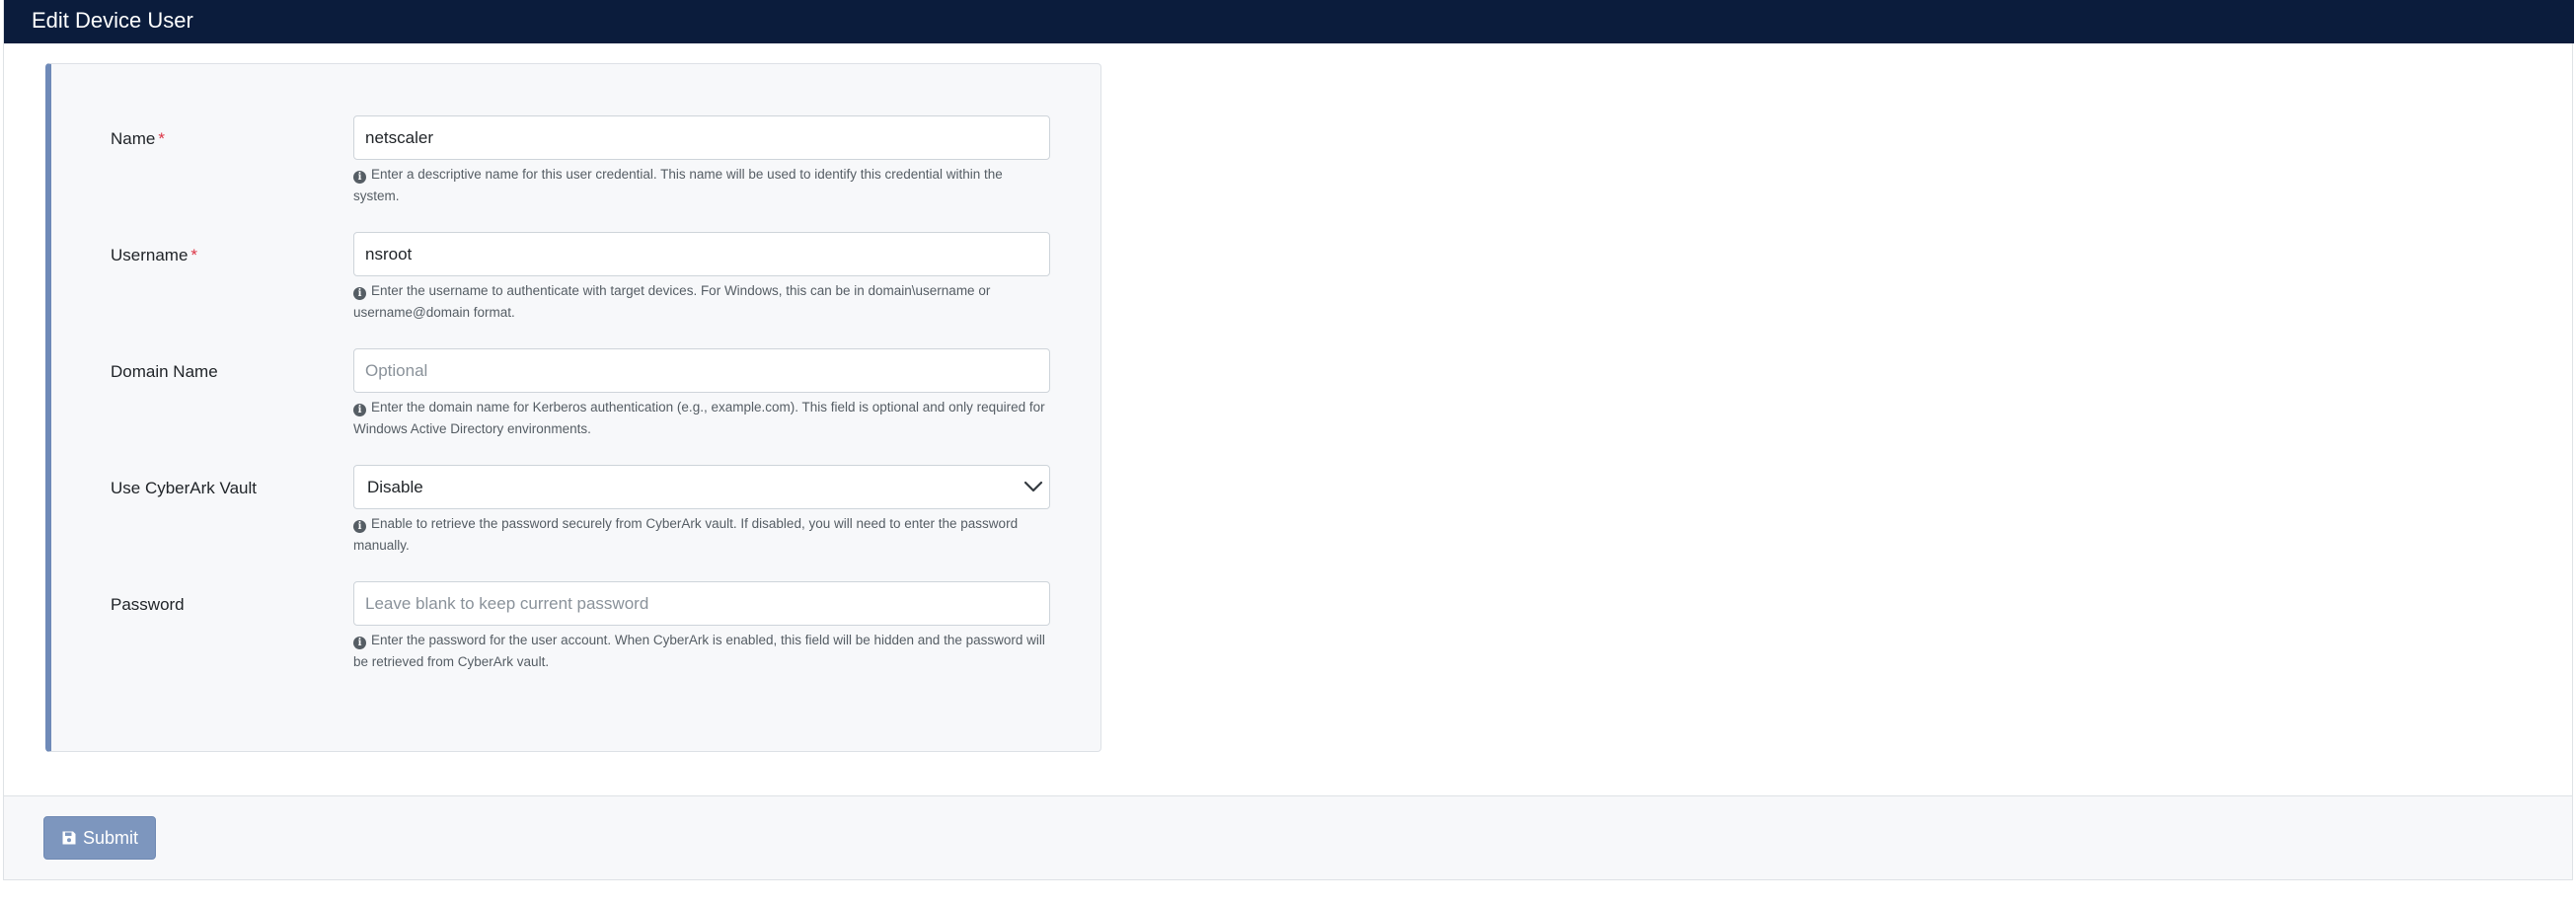 This screenshot has width=2576, height=904. Describe the element at coordinates (701, 370) in the screenshot. I see `domain-name-input` at that location.